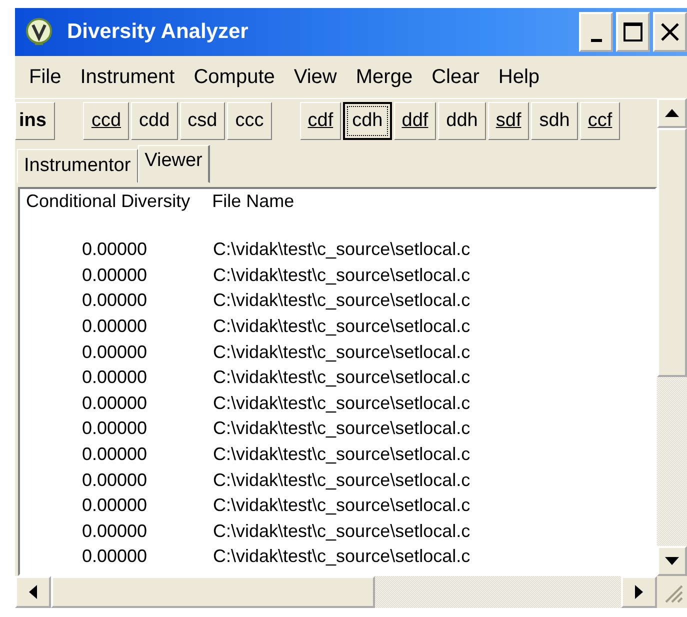  I want to click on toolbar-button: ins, so click(35, 121).